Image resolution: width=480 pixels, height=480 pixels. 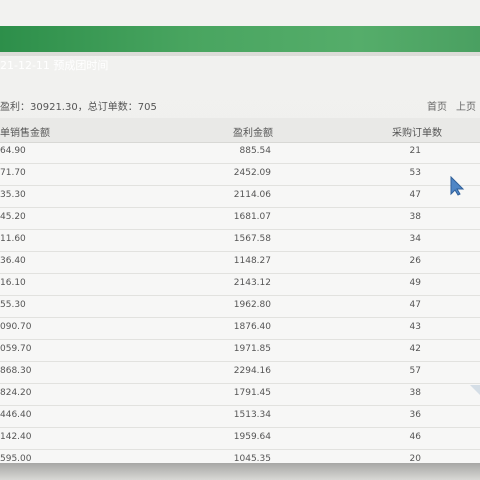 What do you see at coordinates (13, 151) in the screenshot?
I see `sales-amount-cell: 64.90` at bounding box center [13, 151].